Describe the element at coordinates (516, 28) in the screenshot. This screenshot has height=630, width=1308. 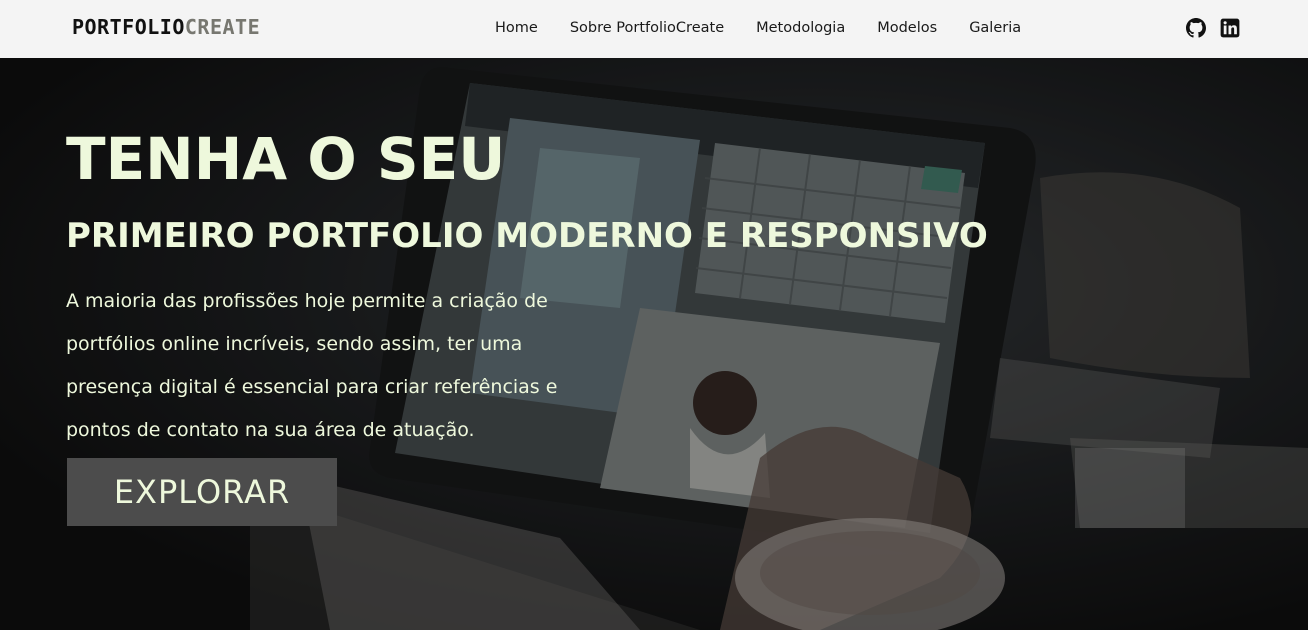
I see `nav-item-home: Home` at that location.